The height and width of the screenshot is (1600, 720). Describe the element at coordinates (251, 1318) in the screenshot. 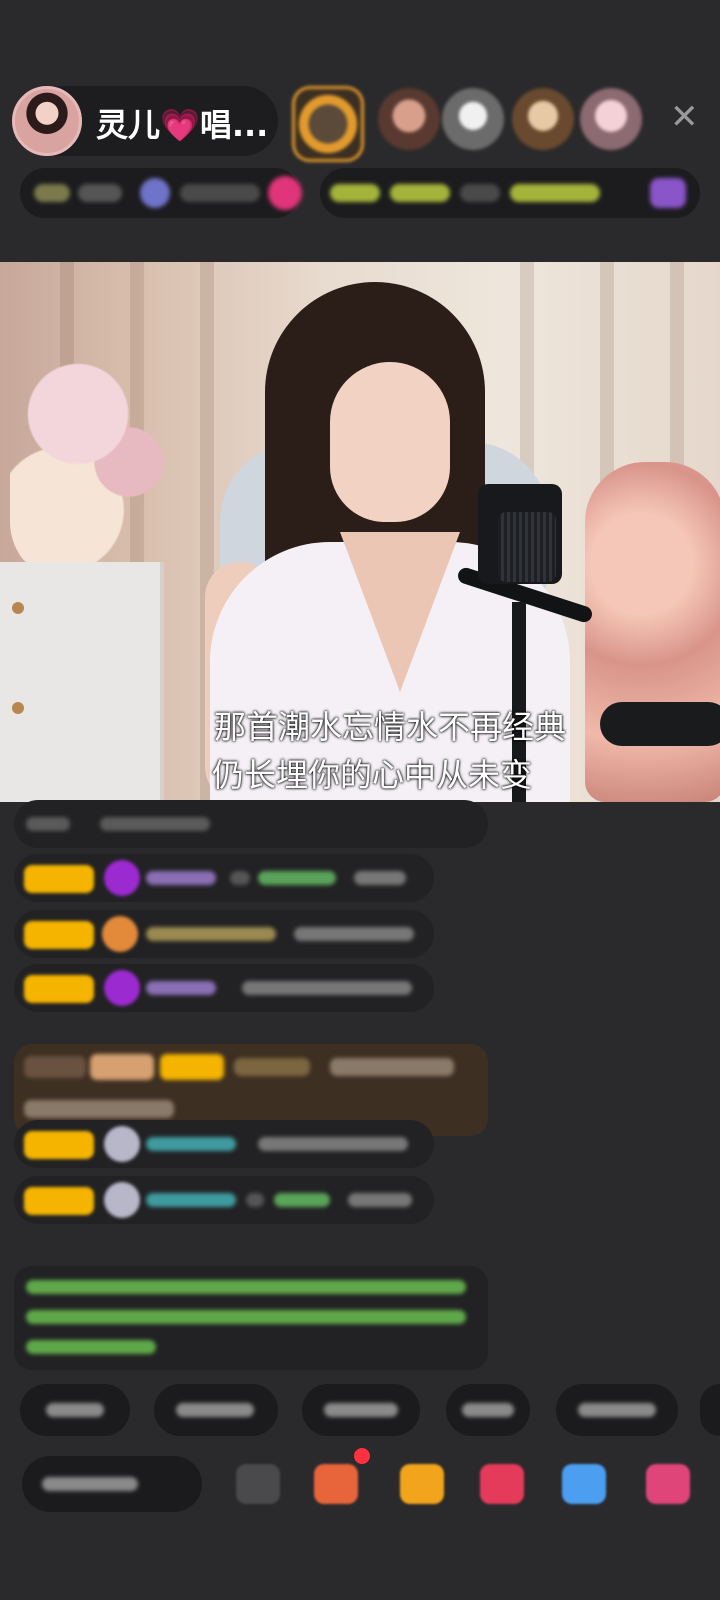

I see `welcome-notice` at that location.